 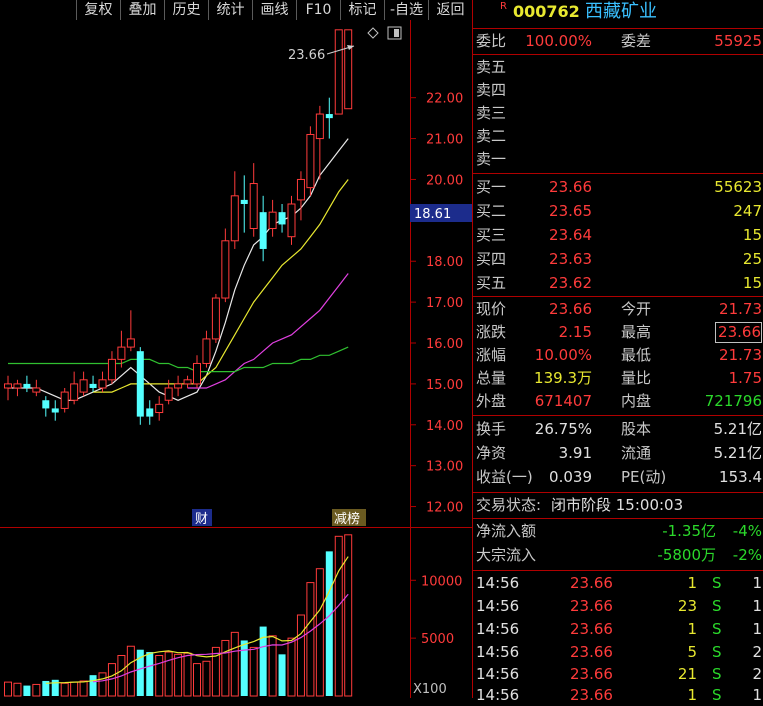 What do you see at coordinates (444, 344) in the screenshot?
I see `price-tick-label: 16.00` at bounding box center [444, 344].